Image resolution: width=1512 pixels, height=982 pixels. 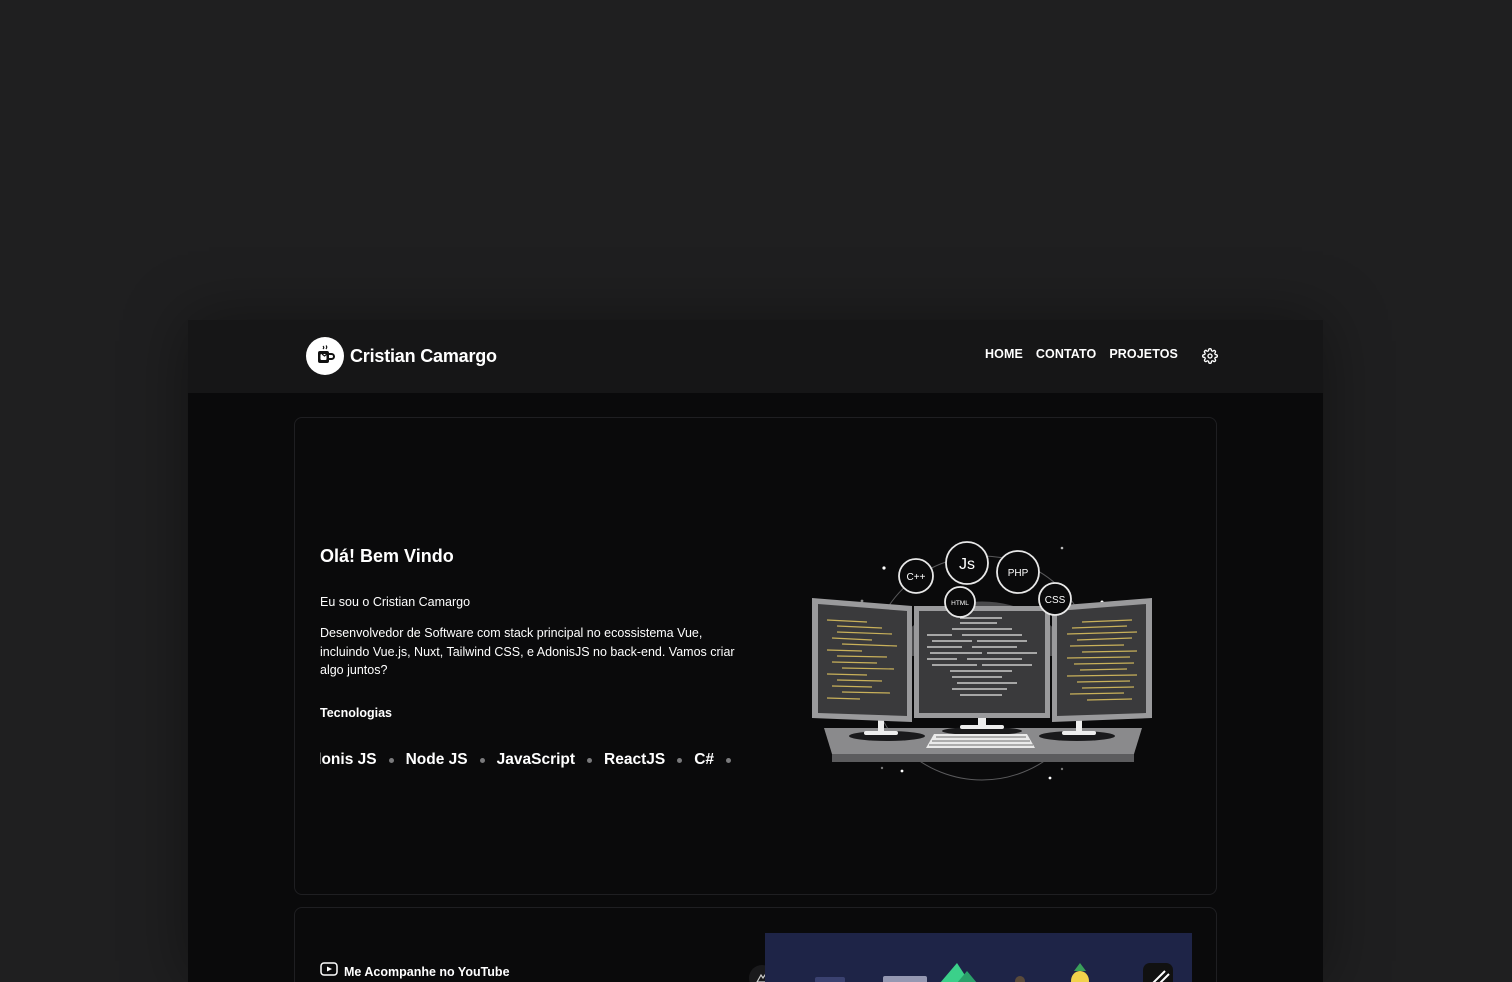 I want to click on bubble-js: Js, so click(x=967, y=564).